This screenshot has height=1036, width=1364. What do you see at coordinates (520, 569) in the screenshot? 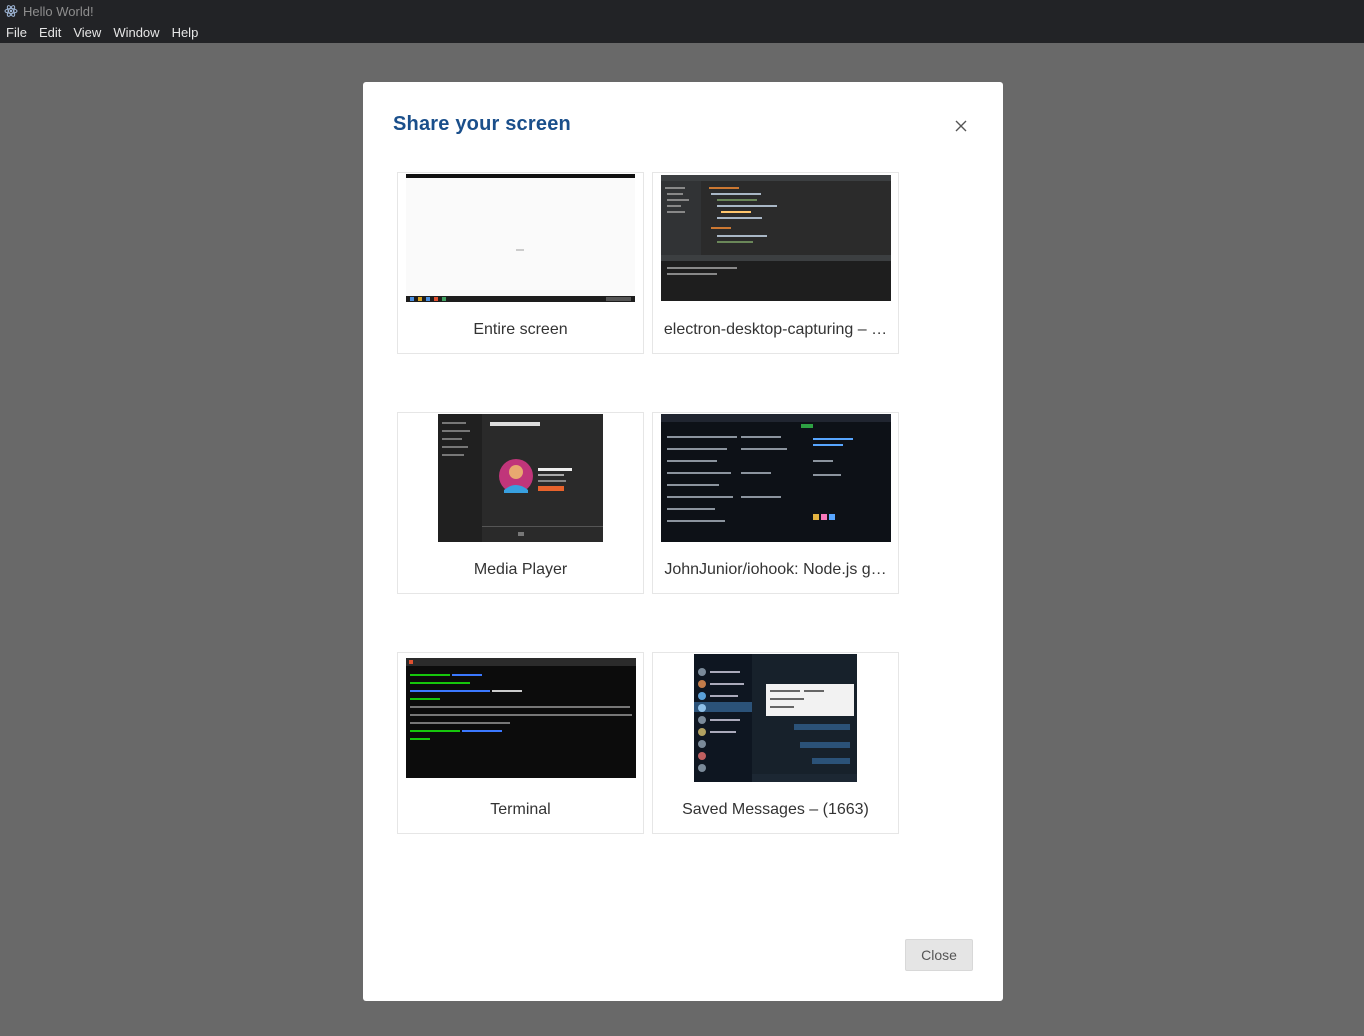
I see `source-label: Media Player` at bounding box center [520, 569].